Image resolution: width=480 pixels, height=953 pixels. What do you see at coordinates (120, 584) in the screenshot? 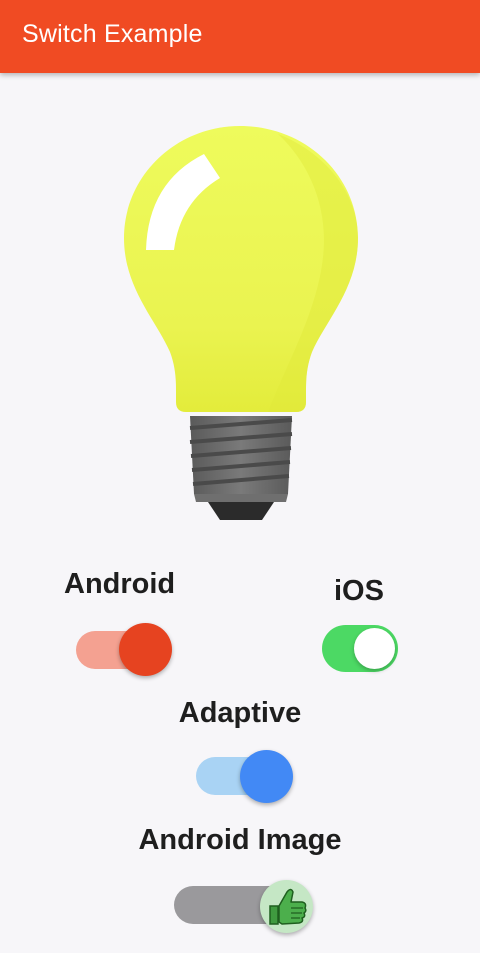
I see `android-label: Android` at bounding box center [120, 584].